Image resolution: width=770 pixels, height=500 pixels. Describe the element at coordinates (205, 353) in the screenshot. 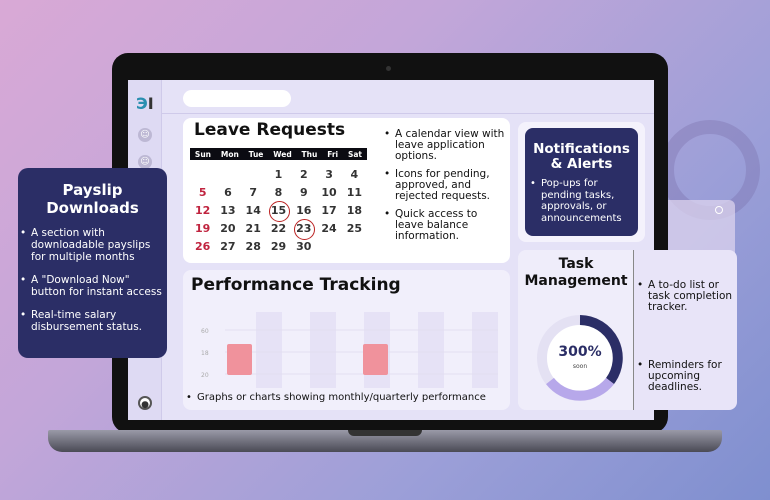

I see `axis-label: 18` at that location.